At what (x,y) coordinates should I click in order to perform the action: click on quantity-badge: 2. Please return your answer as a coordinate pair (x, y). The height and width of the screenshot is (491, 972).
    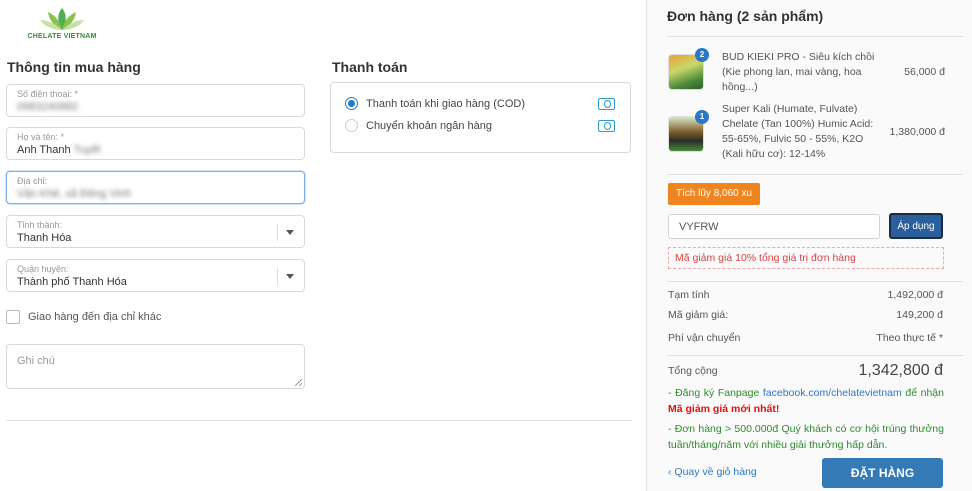
    Looking at the image, I should click on (702, 55).